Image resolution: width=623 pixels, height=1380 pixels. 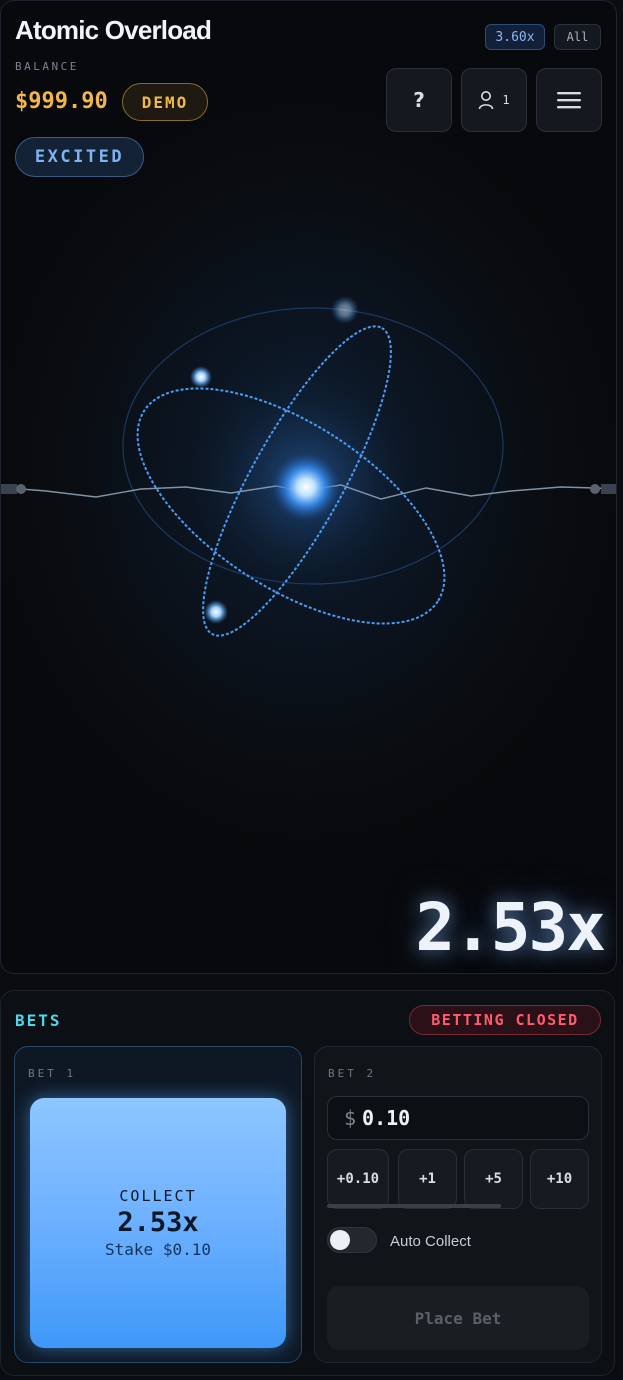 What do you see at coordinates (386, 1118) in the screenshot?
I see `bet-amount-value: 0.10` at bounding box center [386, 1118].